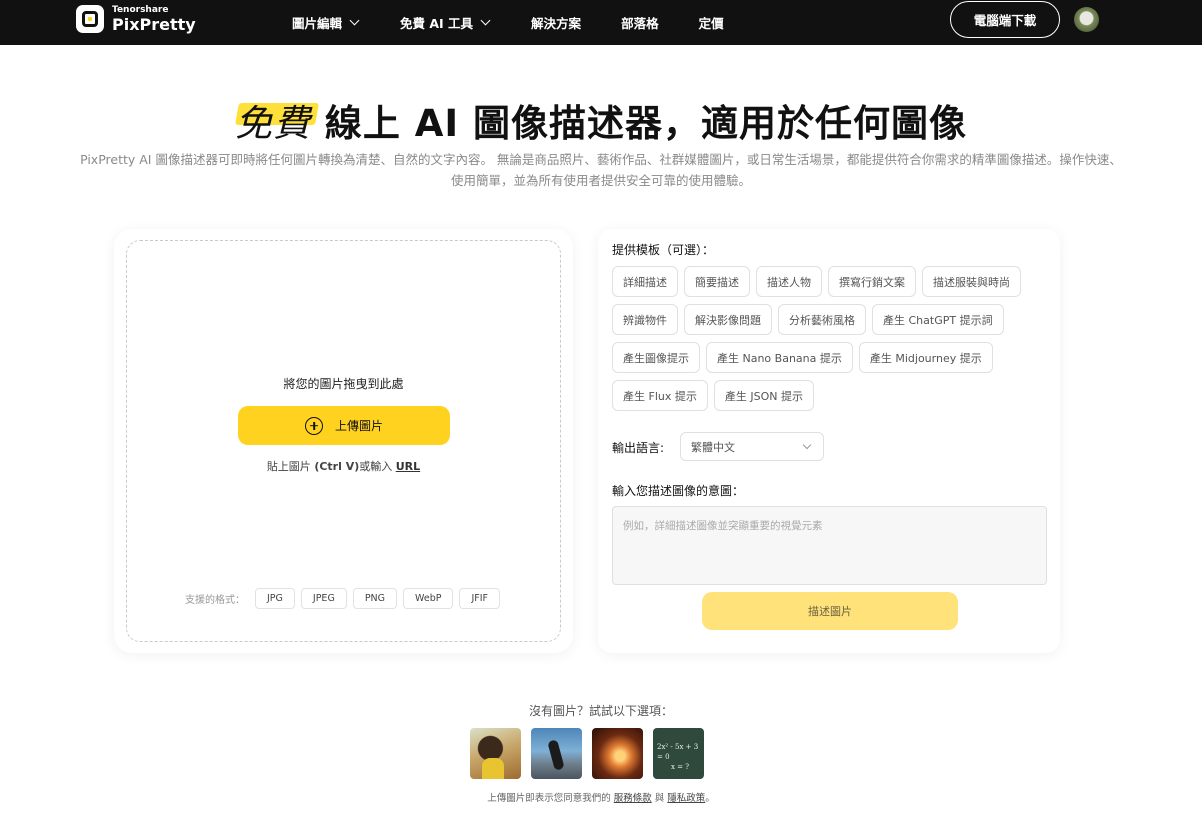  I want to click on page-title: 免費 線上 AI 圖像描述器，適用於任何圖像, so click(601, 120).